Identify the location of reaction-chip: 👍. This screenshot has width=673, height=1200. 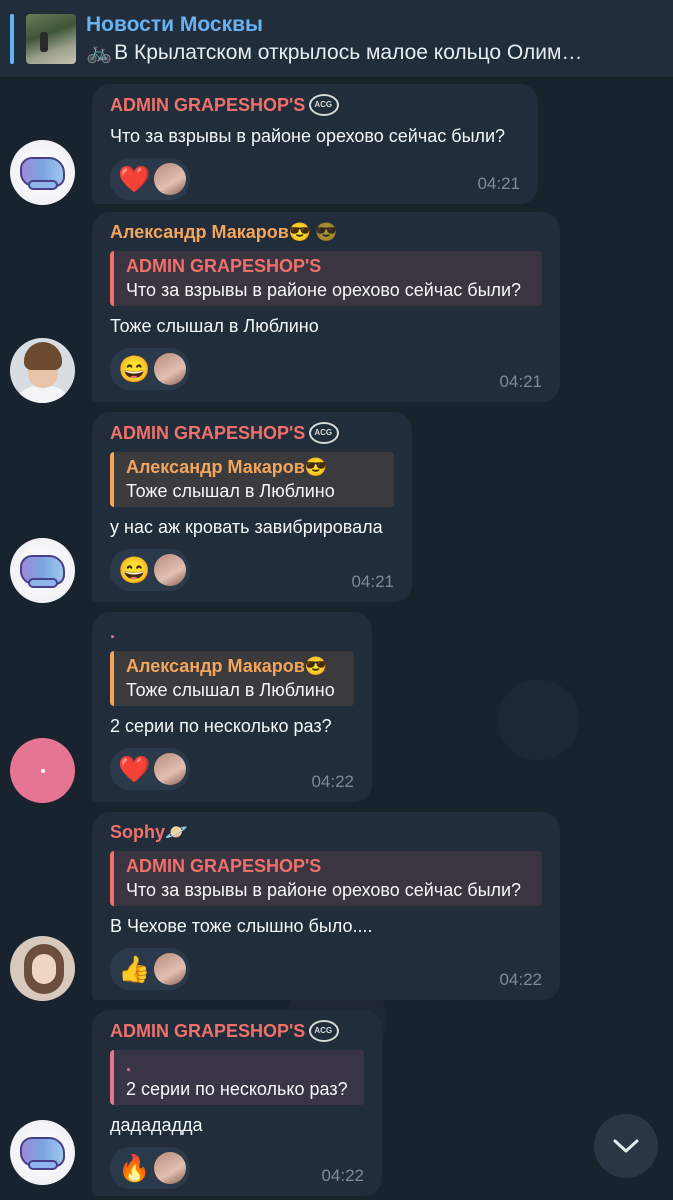
(150, 969).